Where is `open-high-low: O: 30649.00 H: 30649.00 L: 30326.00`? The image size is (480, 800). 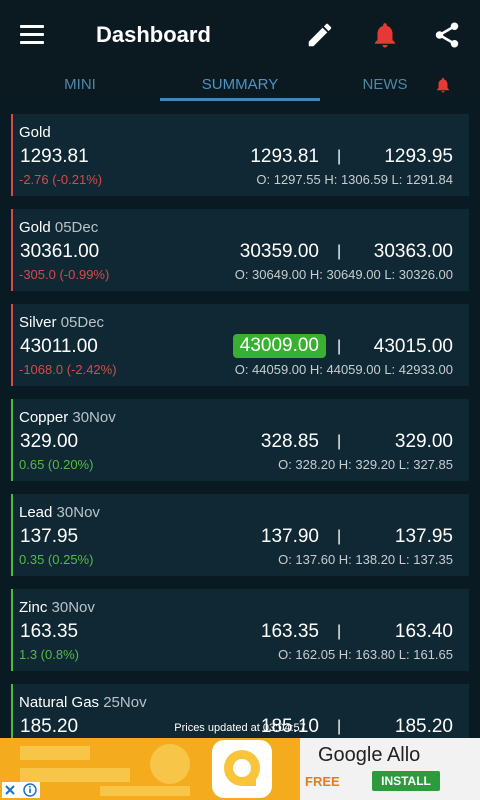
open-high-low: O: 30649.00 H: 30649.00 L: 30326.00 is located at coordinates (343, 274).